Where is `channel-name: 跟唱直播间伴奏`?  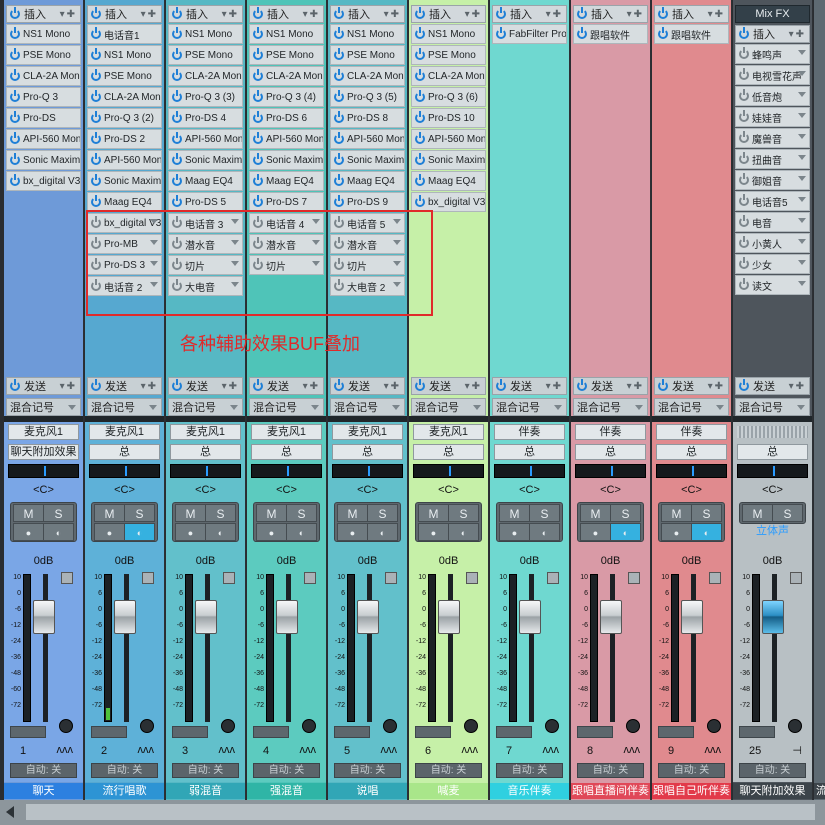
channel-name: 跟唱直播间伴奏 is located at coordinates (610, 791).